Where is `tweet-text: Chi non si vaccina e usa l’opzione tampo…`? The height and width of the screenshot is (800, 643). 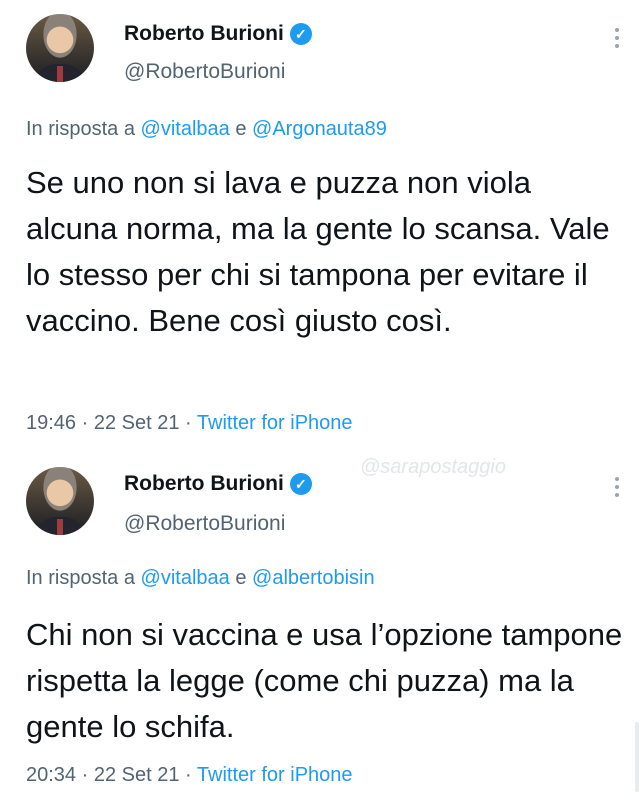 tweet-text: Chi non si vaccina e usa l’opzione tampo… is located at coordinates (324, 680).